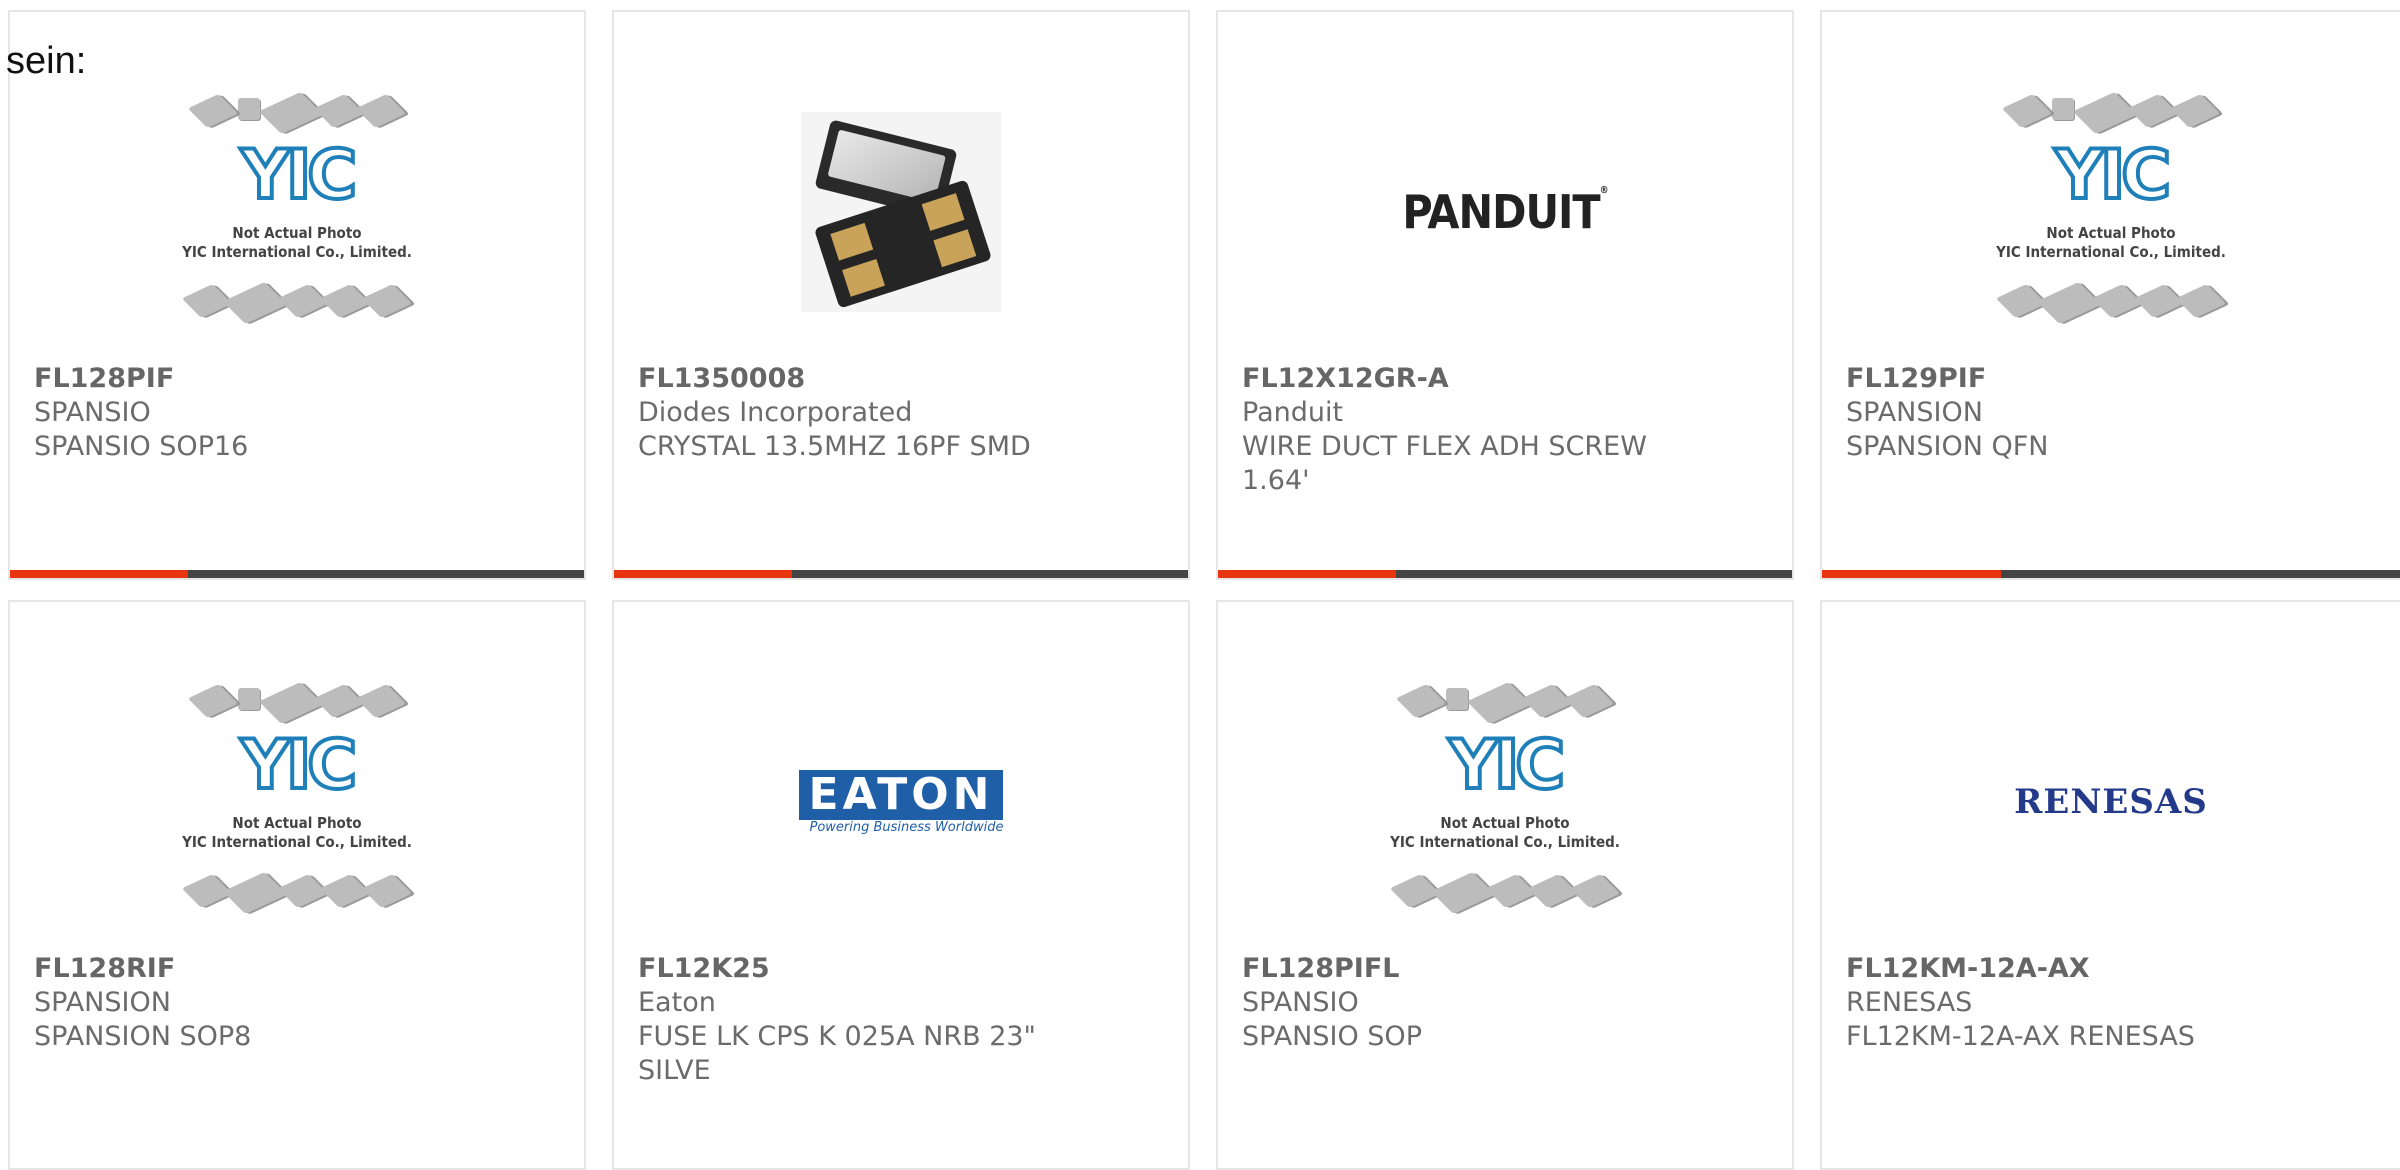 The height and width of the screenshot is (1170, 2400). I want to click on part-number: FL12K25, so click(901, 969).